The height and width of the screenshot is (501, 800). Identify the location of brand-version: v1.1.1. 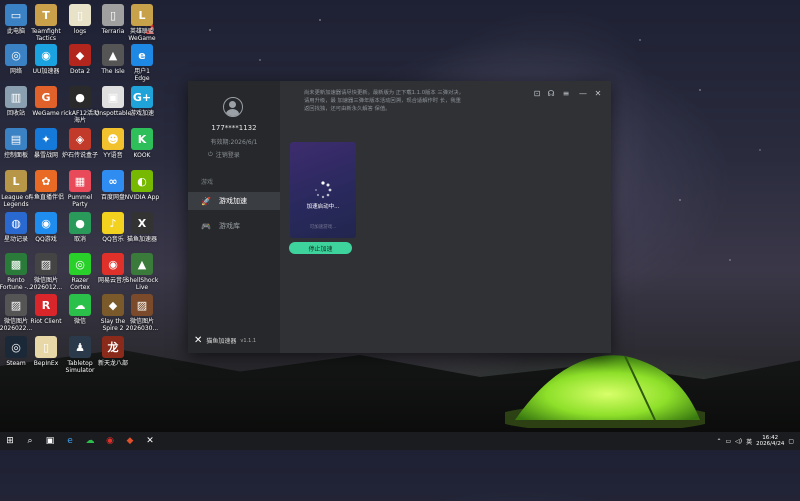
(248, 340).